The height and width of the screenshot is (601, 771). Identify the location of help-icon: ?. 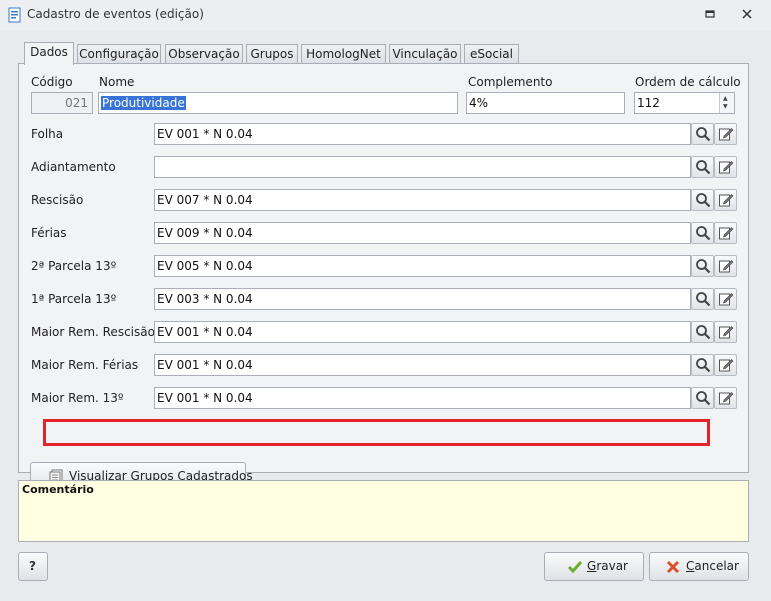
(32, 566).